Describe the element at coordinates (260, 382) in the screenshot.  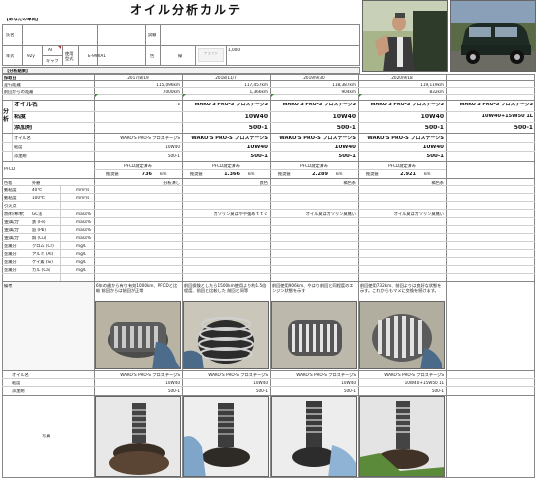
I see `bottom-visc-2: 10W40` at that location.